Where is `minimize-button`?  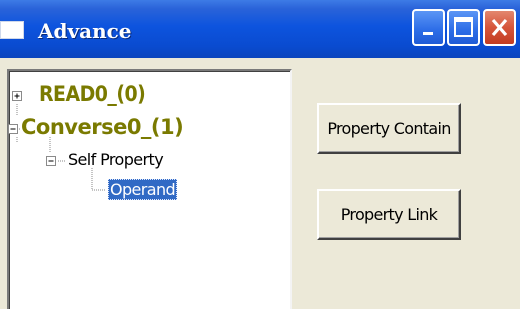
minimize-button is located at coordinates (428, 27).